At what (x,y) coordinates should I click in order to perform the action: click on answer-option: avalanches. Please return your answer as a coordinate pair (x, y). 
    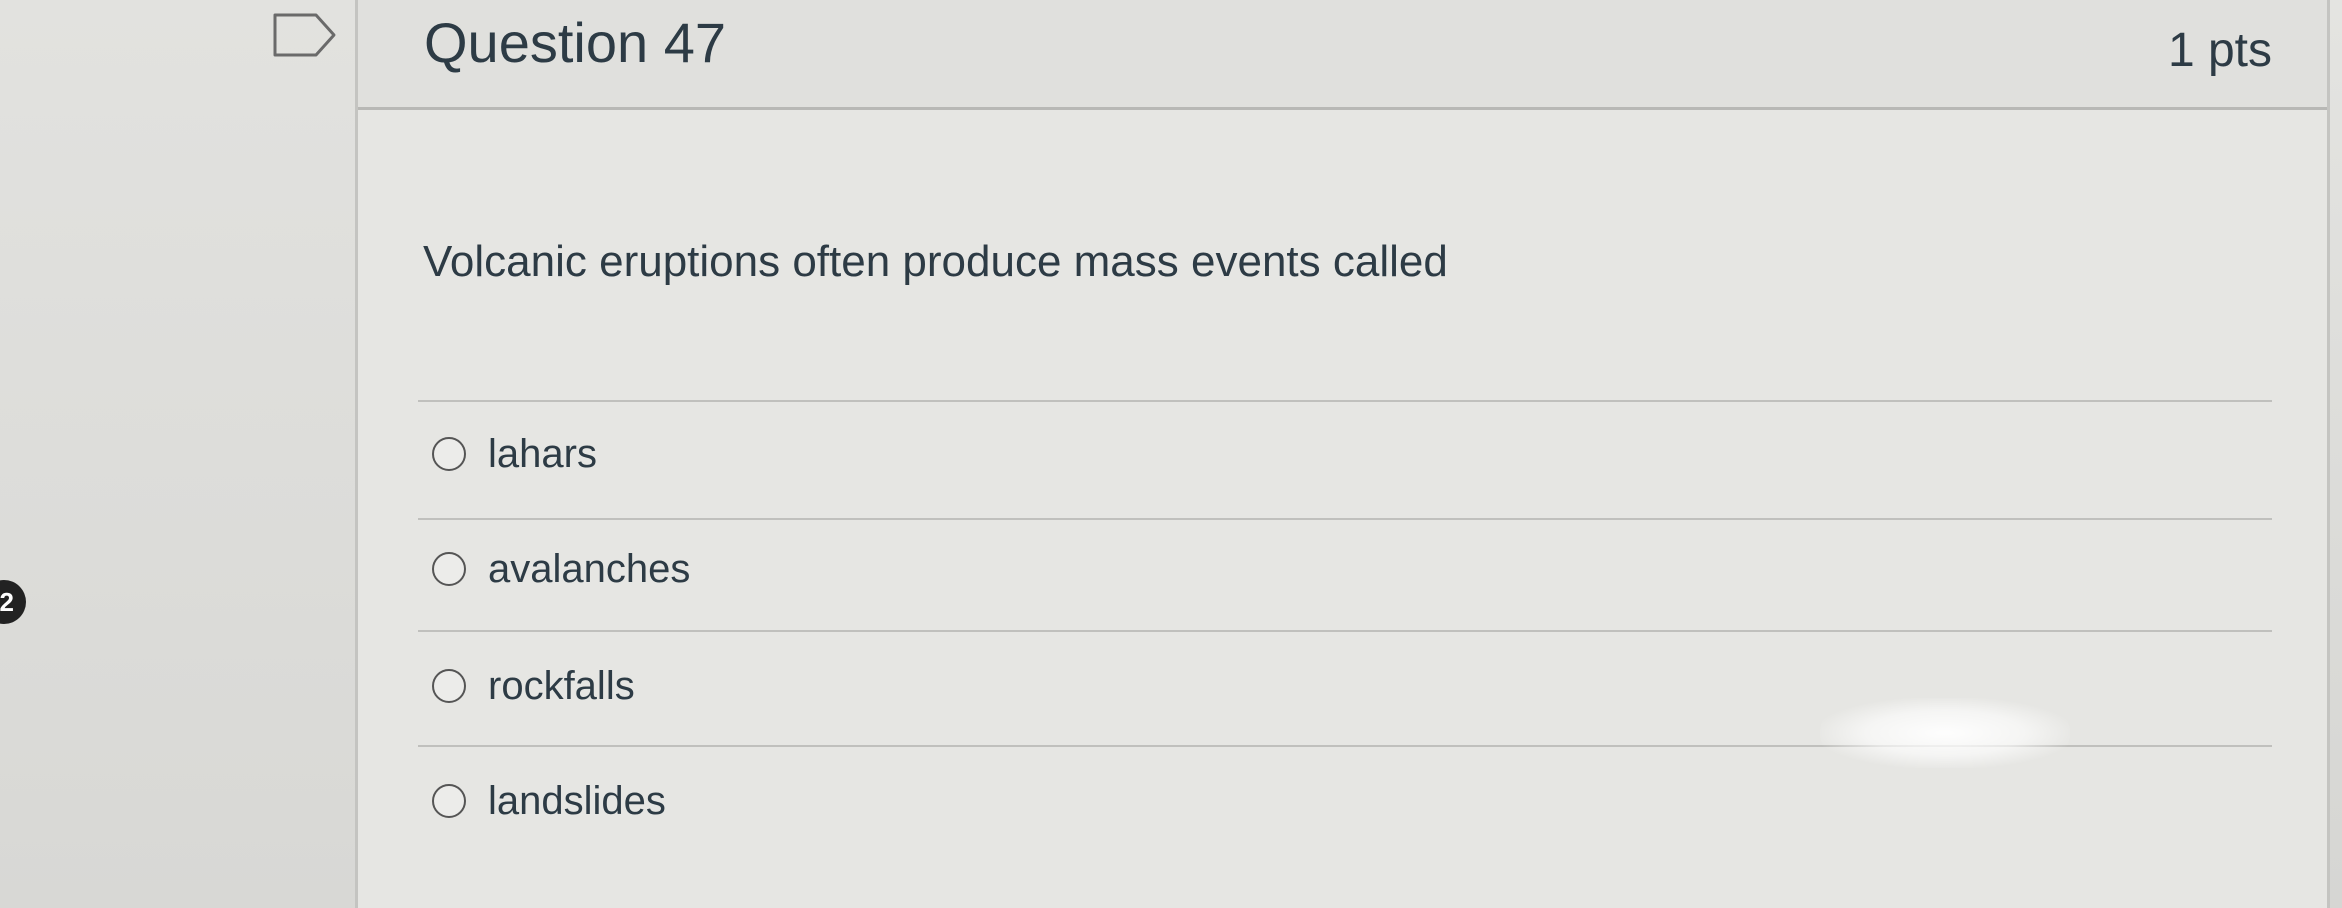
    Looking at the image, I should click on (561, 569).